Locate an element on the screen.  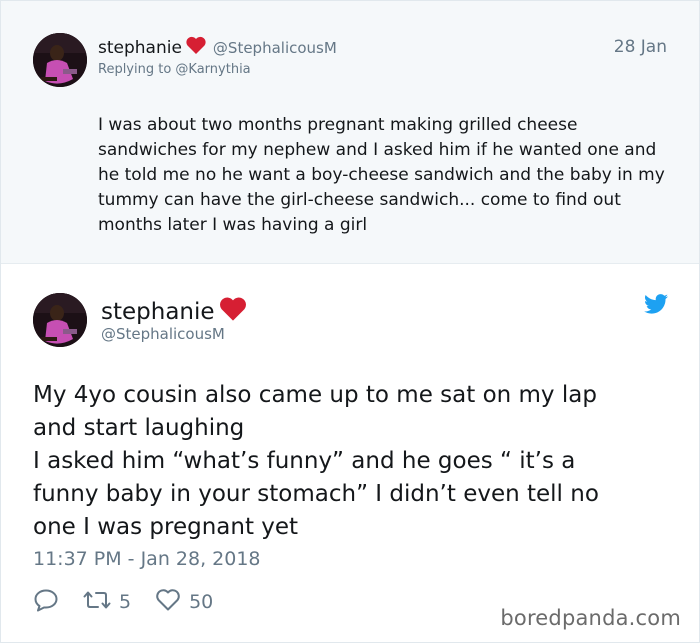
like-icon is located at coordinates (168, 602).